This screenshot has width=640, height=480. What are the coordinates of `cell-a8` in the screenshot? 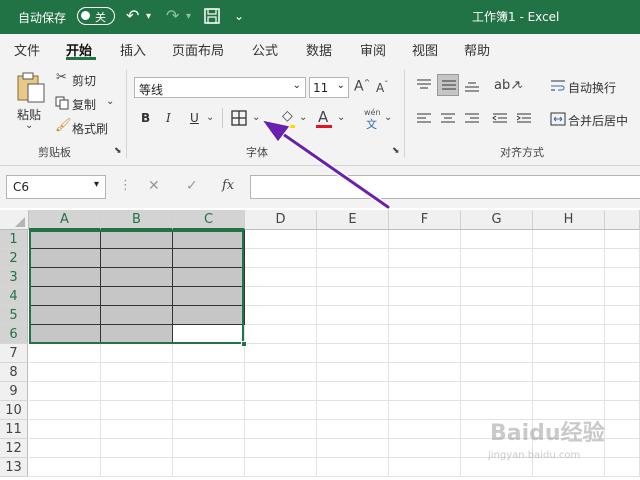 It's located at (65, 372).